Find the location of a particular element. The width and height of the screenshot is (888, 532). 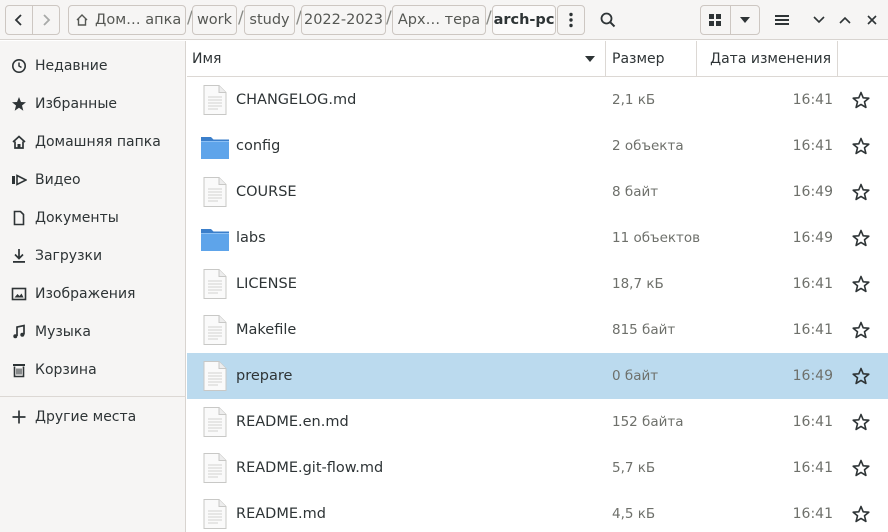

sidebar-item-documents: Документы is located at coordinates (93, 218).